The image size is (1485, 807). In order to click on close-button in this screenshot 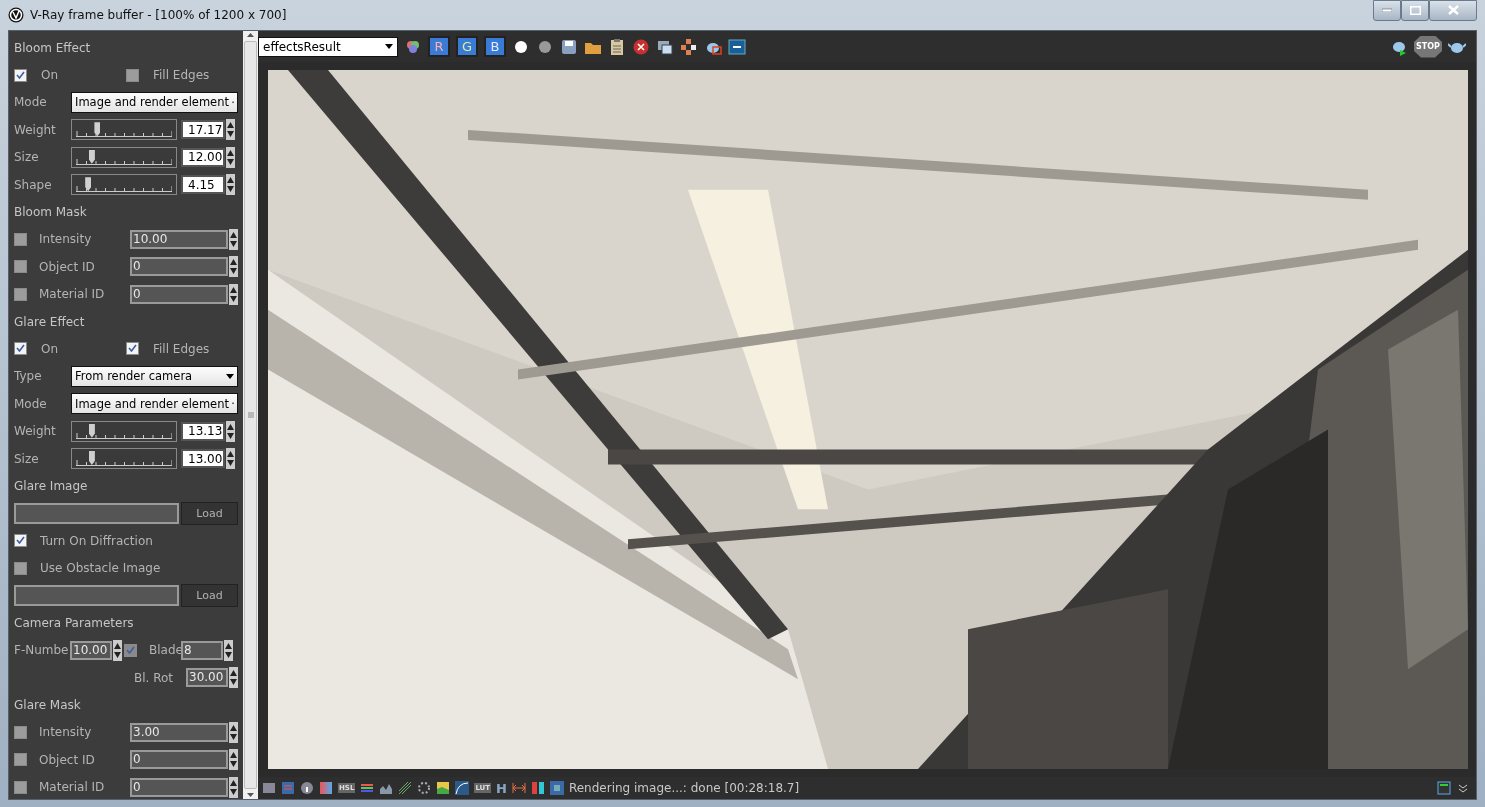, I will do `click(1453, 10)`.